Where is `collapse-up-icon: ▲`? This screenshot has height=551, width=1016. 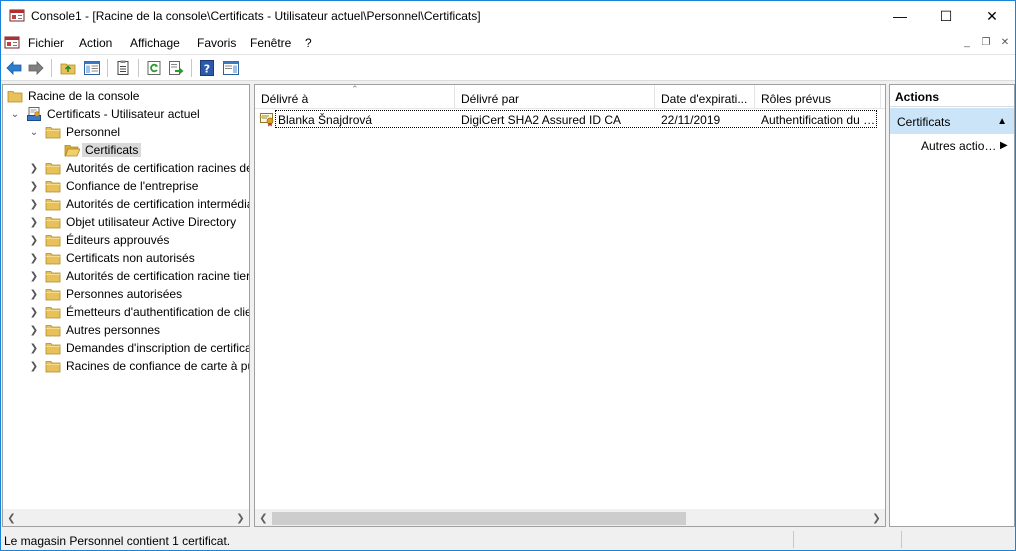
collapse-up-icon: ▲ is located at coordinates (1002, 121).